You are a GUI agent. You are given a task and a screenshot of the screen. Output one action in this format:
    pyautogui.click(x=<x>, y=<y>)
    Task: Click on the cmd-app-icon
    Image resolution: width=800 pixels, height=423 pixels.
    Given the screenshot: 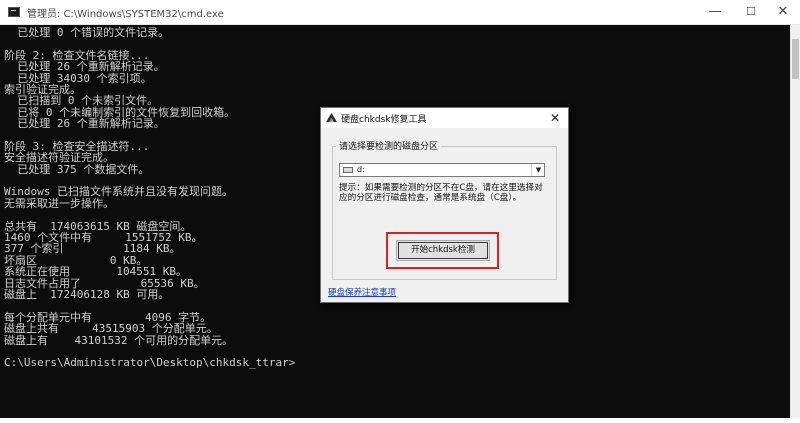 What is the action you would take?
    pyautogui.click(x=14, y=12)
    